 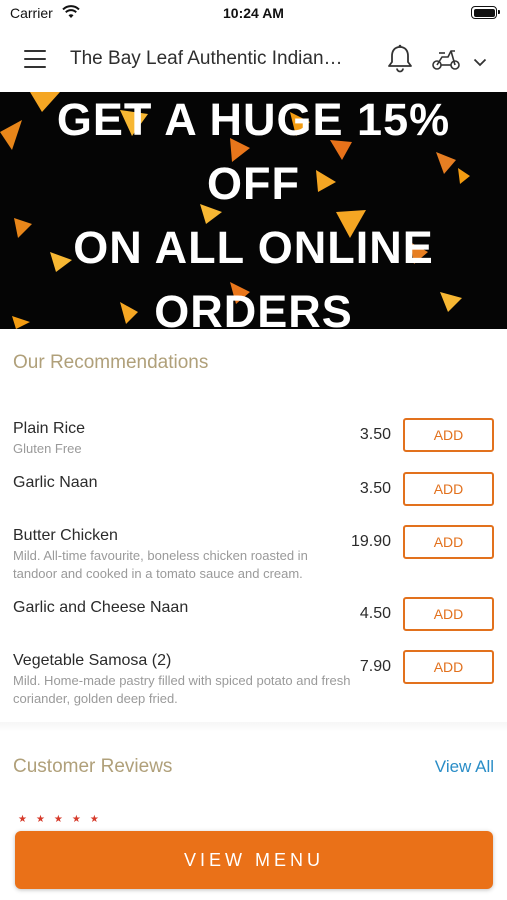 What do you see at coordinates (111, 362) in the screenshot?
I see `recommendations-title: Our Recommendations` at bounding box center [111, 362].